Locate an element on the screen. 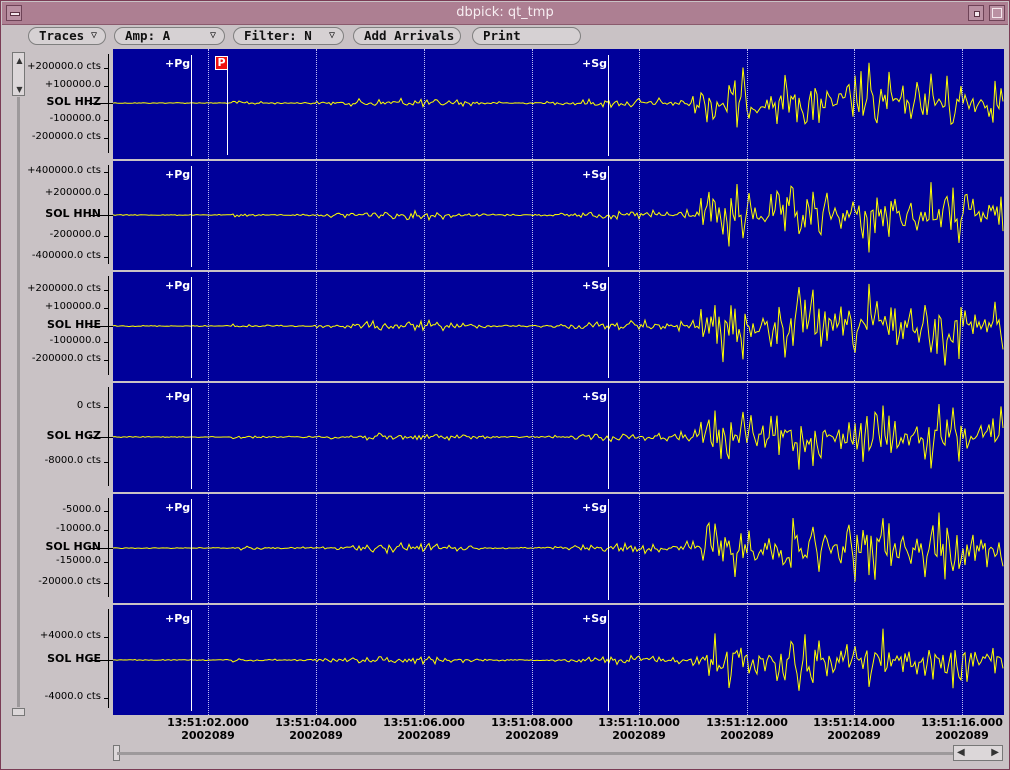  channel-label: SOL HGZ is located at coordinates (73, 435).